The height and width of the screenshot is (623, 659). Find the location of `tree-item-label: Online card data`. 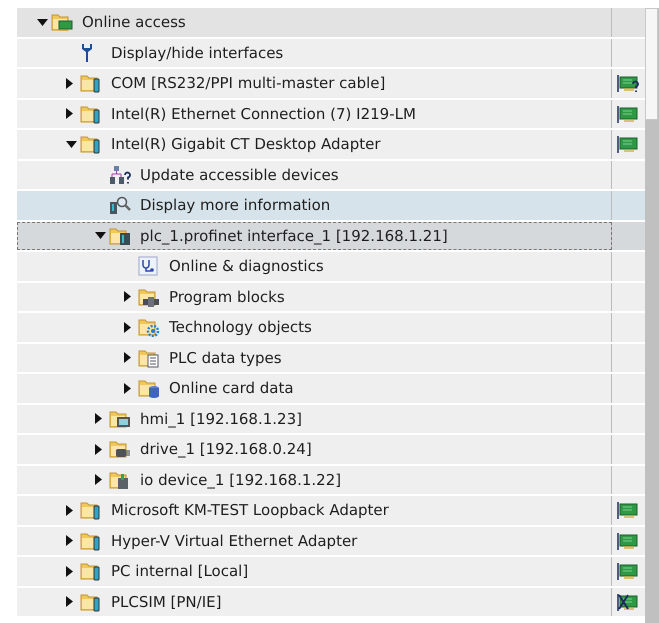

tree-item-label: Online card data is located at coordinates (231, 388).